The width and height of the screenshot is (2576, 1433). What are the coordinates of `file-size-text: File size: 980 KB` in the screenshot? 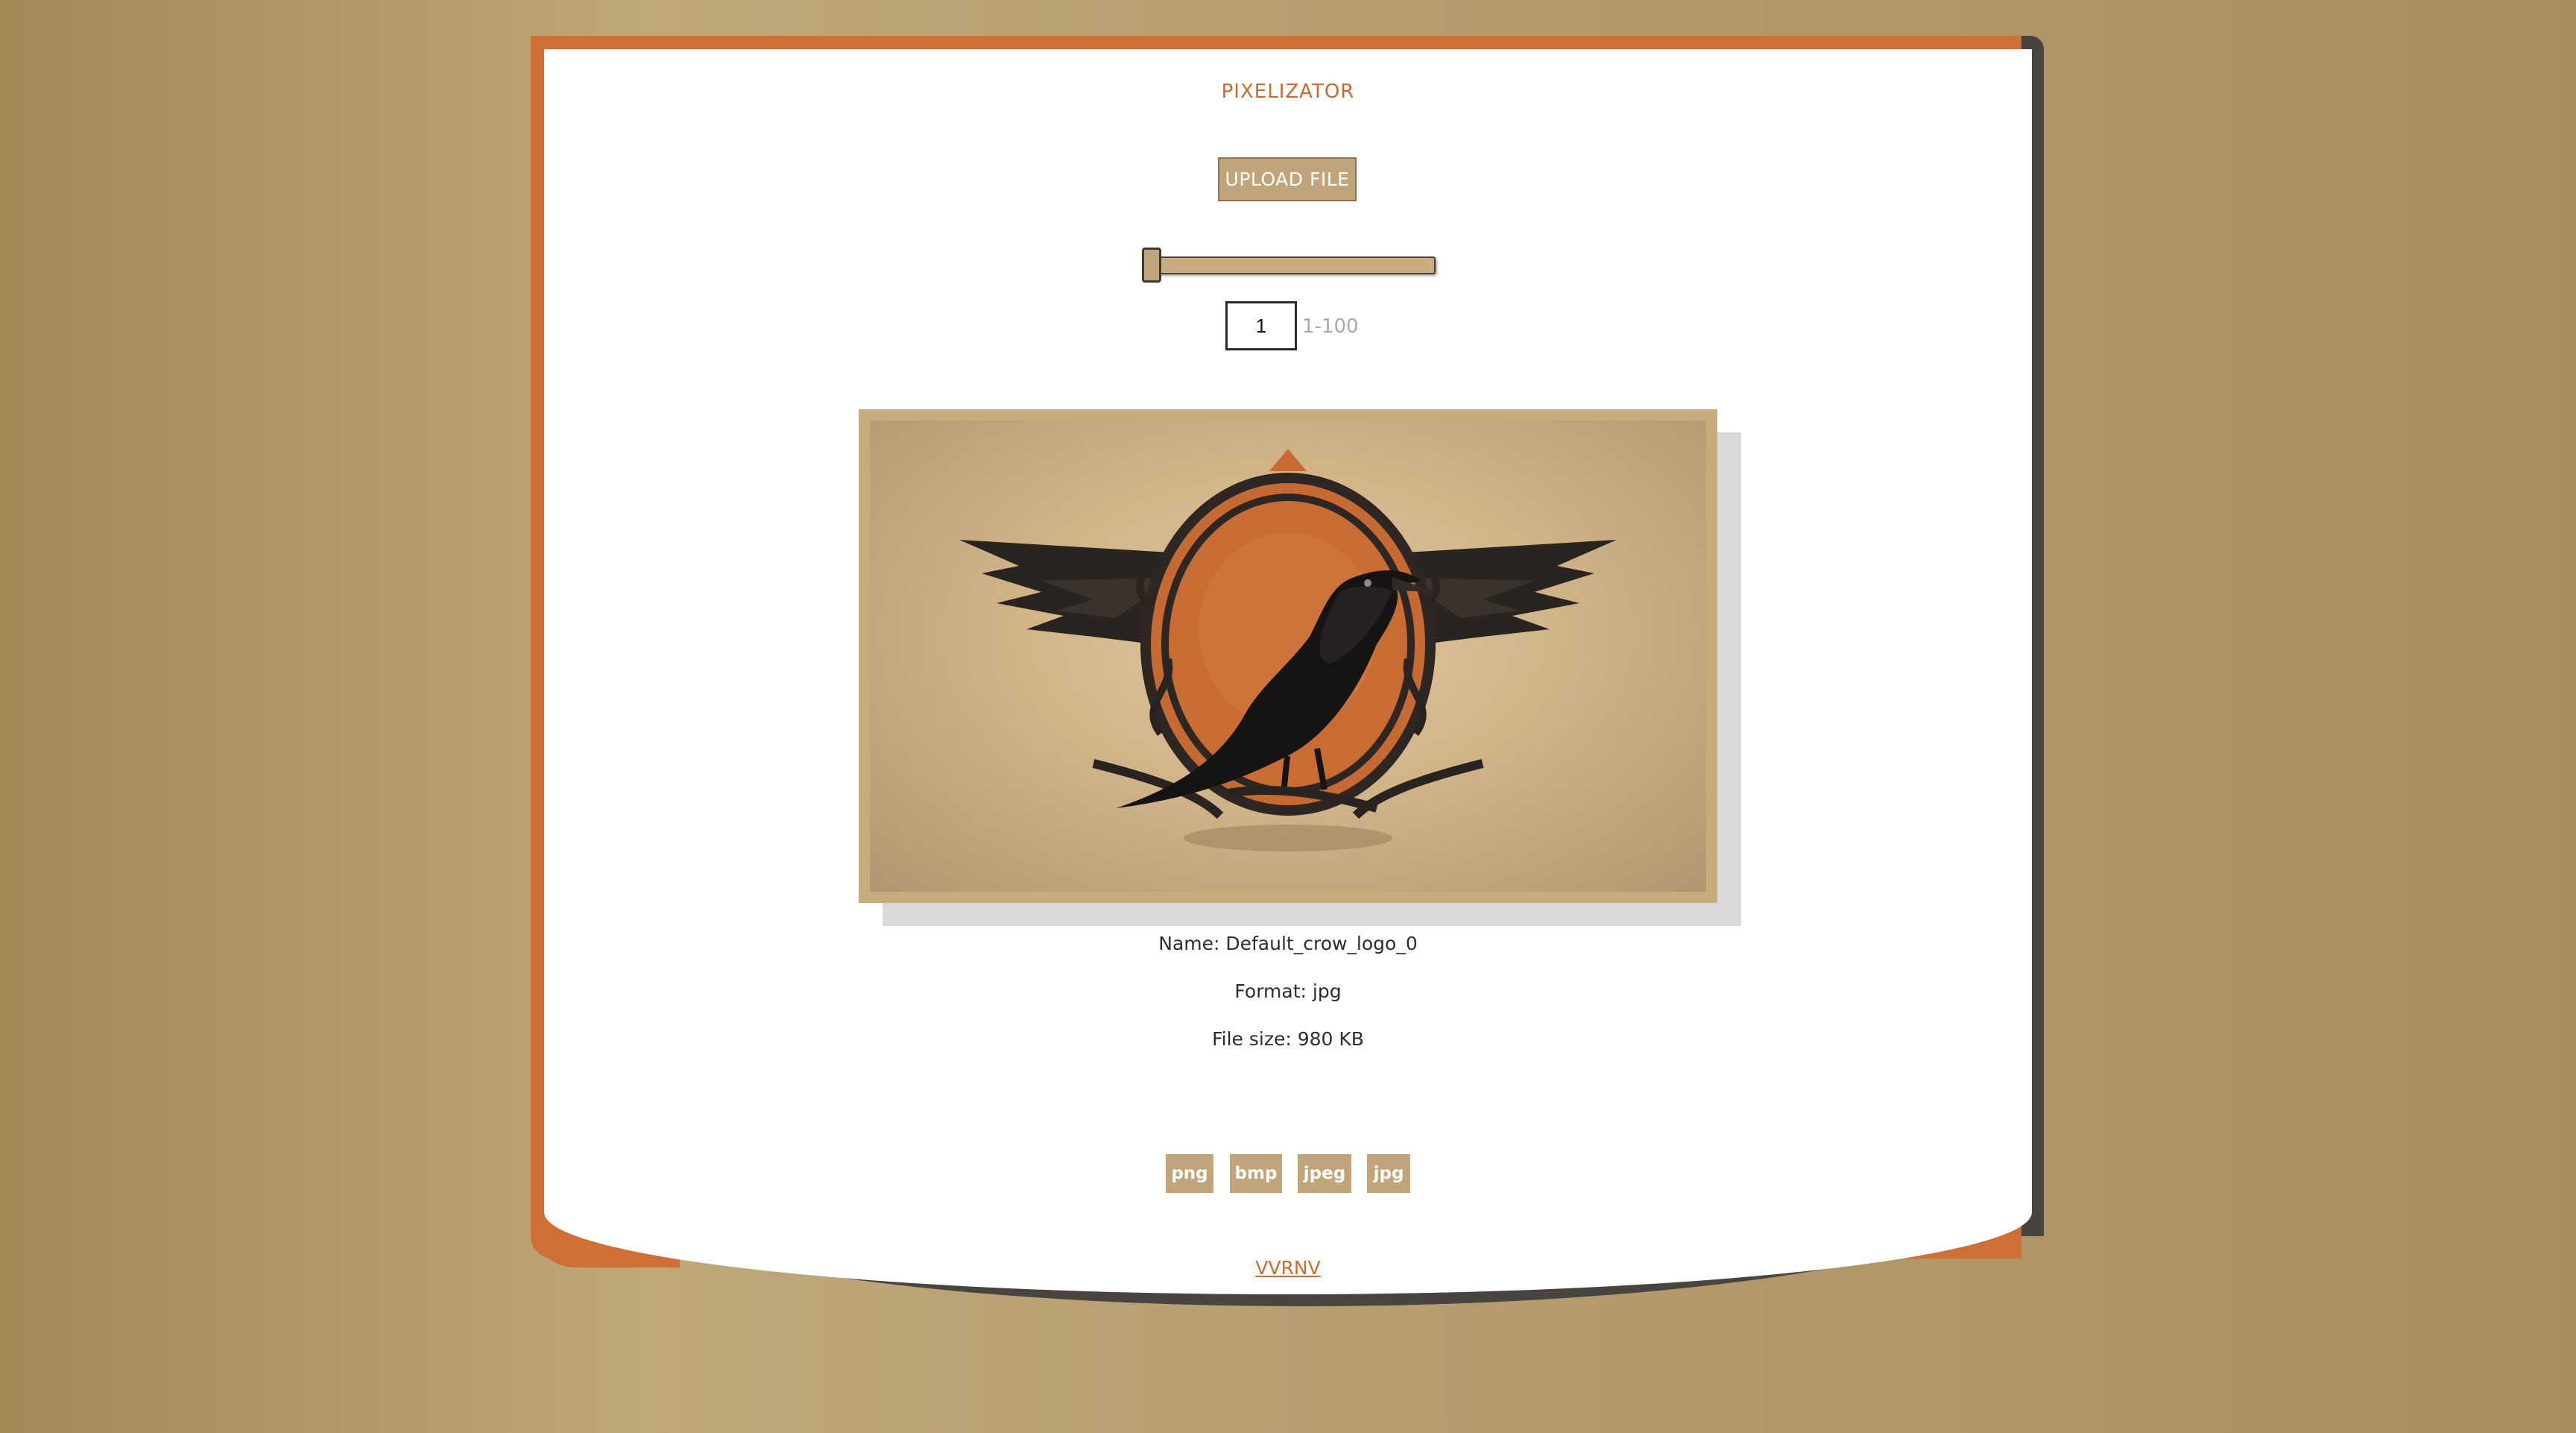 It's located at (1288, 1039).